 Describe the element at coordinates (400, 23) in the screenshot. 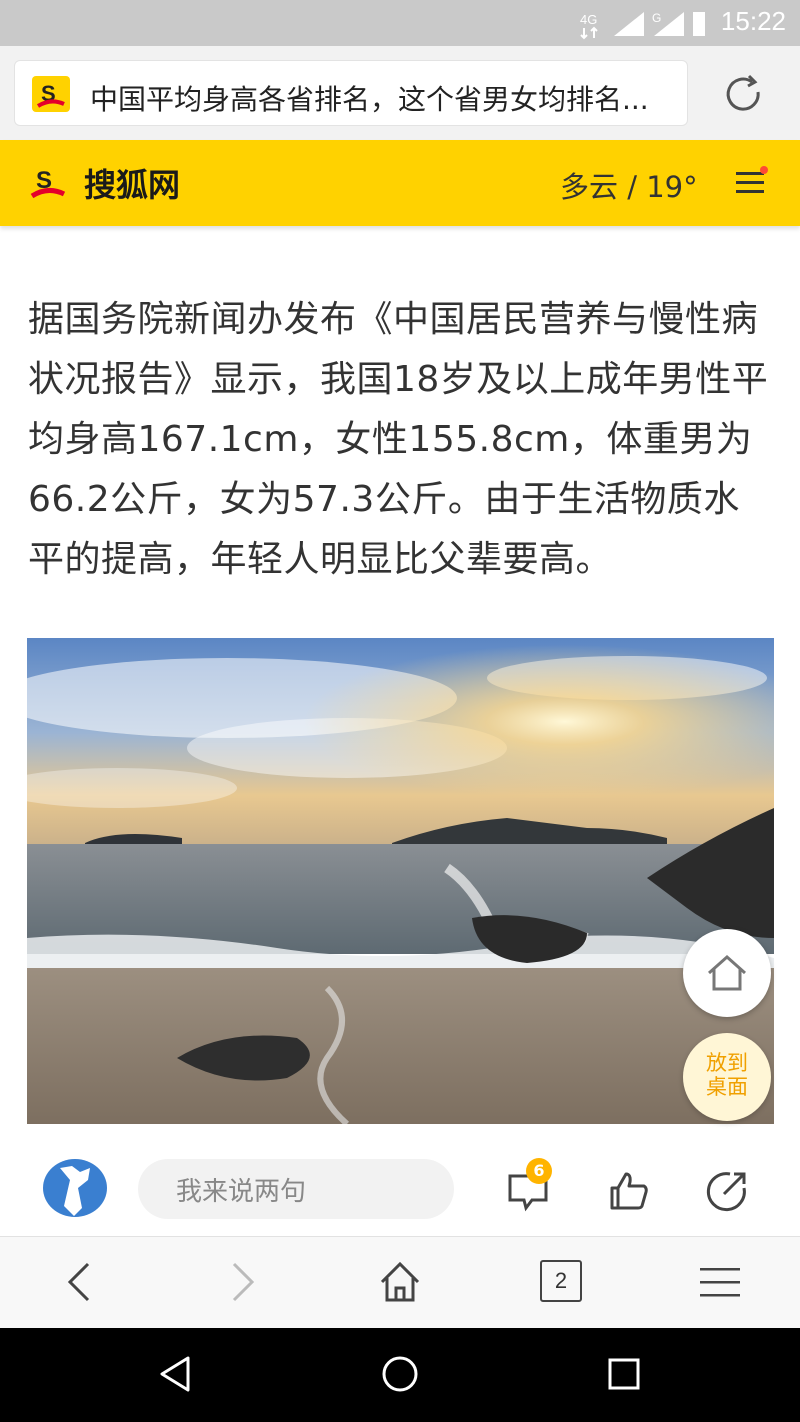

I see `status-bar: 4G G 15:22` at that location.